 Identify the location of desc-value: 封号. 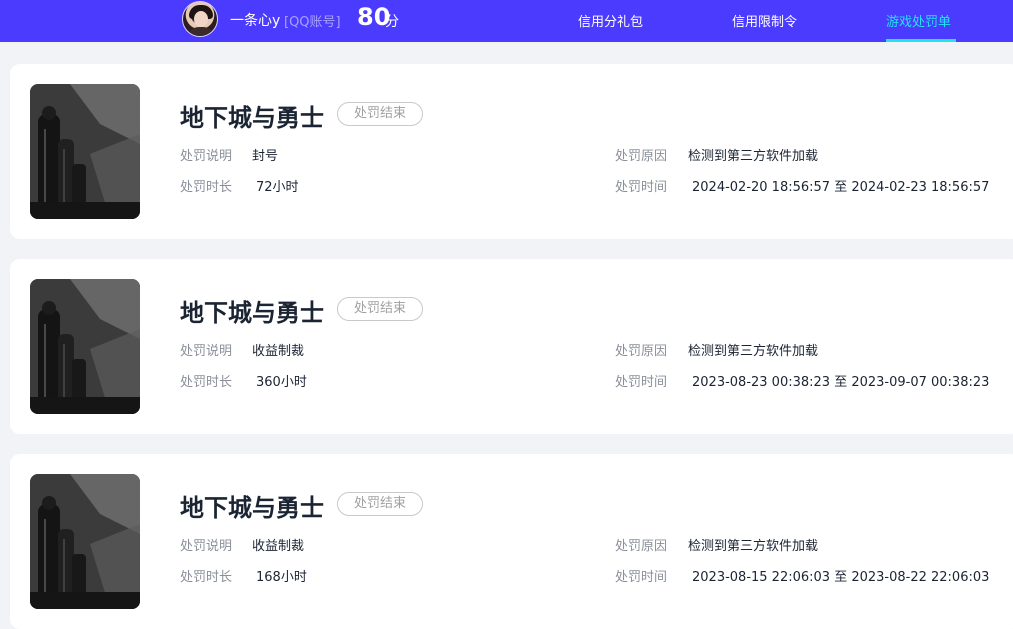
(265, 156).